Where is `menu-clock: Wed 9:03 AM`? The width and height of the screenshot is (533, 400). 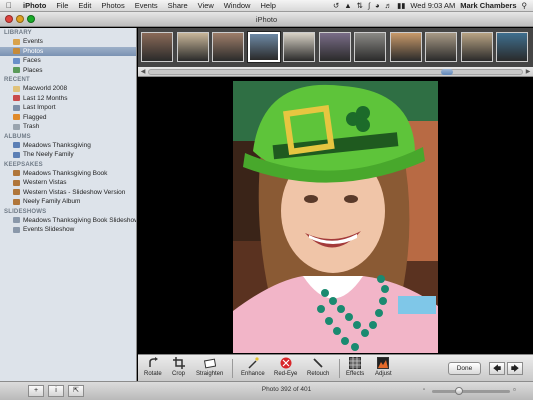 menu-clock: Wed 9:03 AM is located at coordinates (432, 5).